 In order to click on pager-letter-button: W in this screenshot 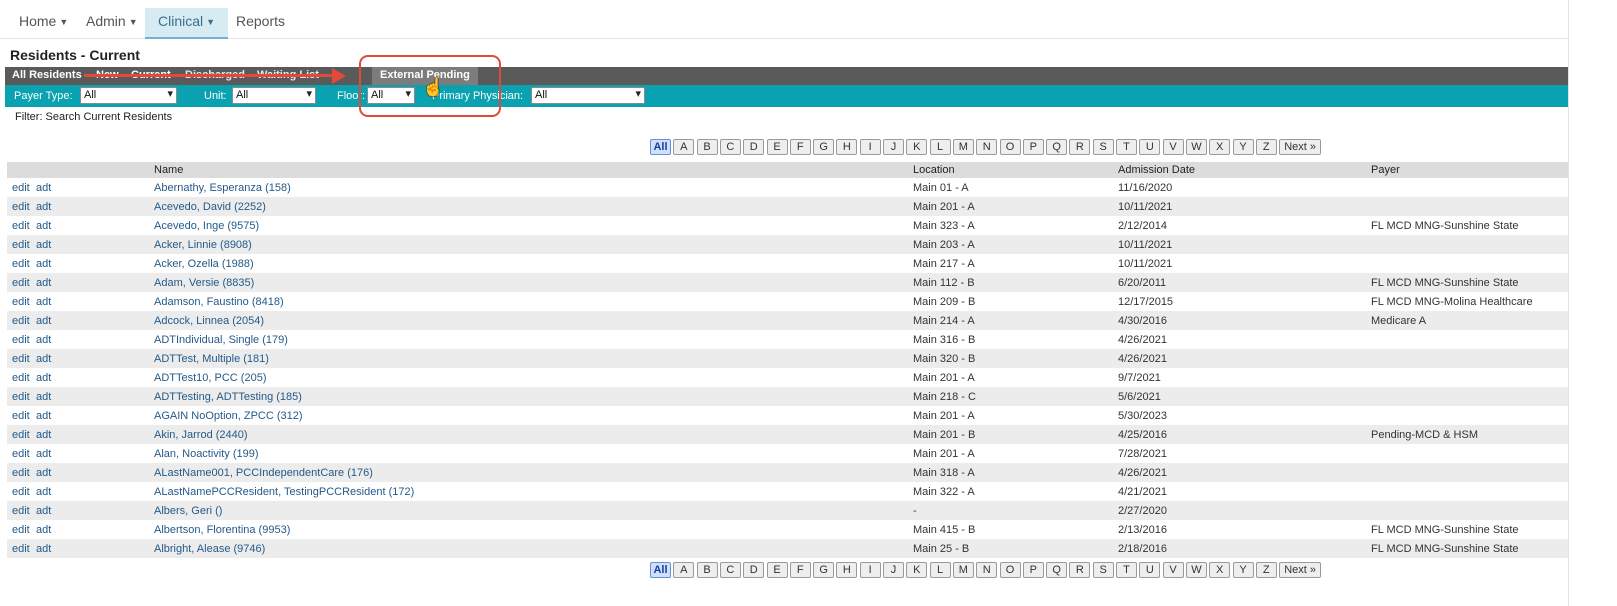, I will do `click(1196, 147)`.